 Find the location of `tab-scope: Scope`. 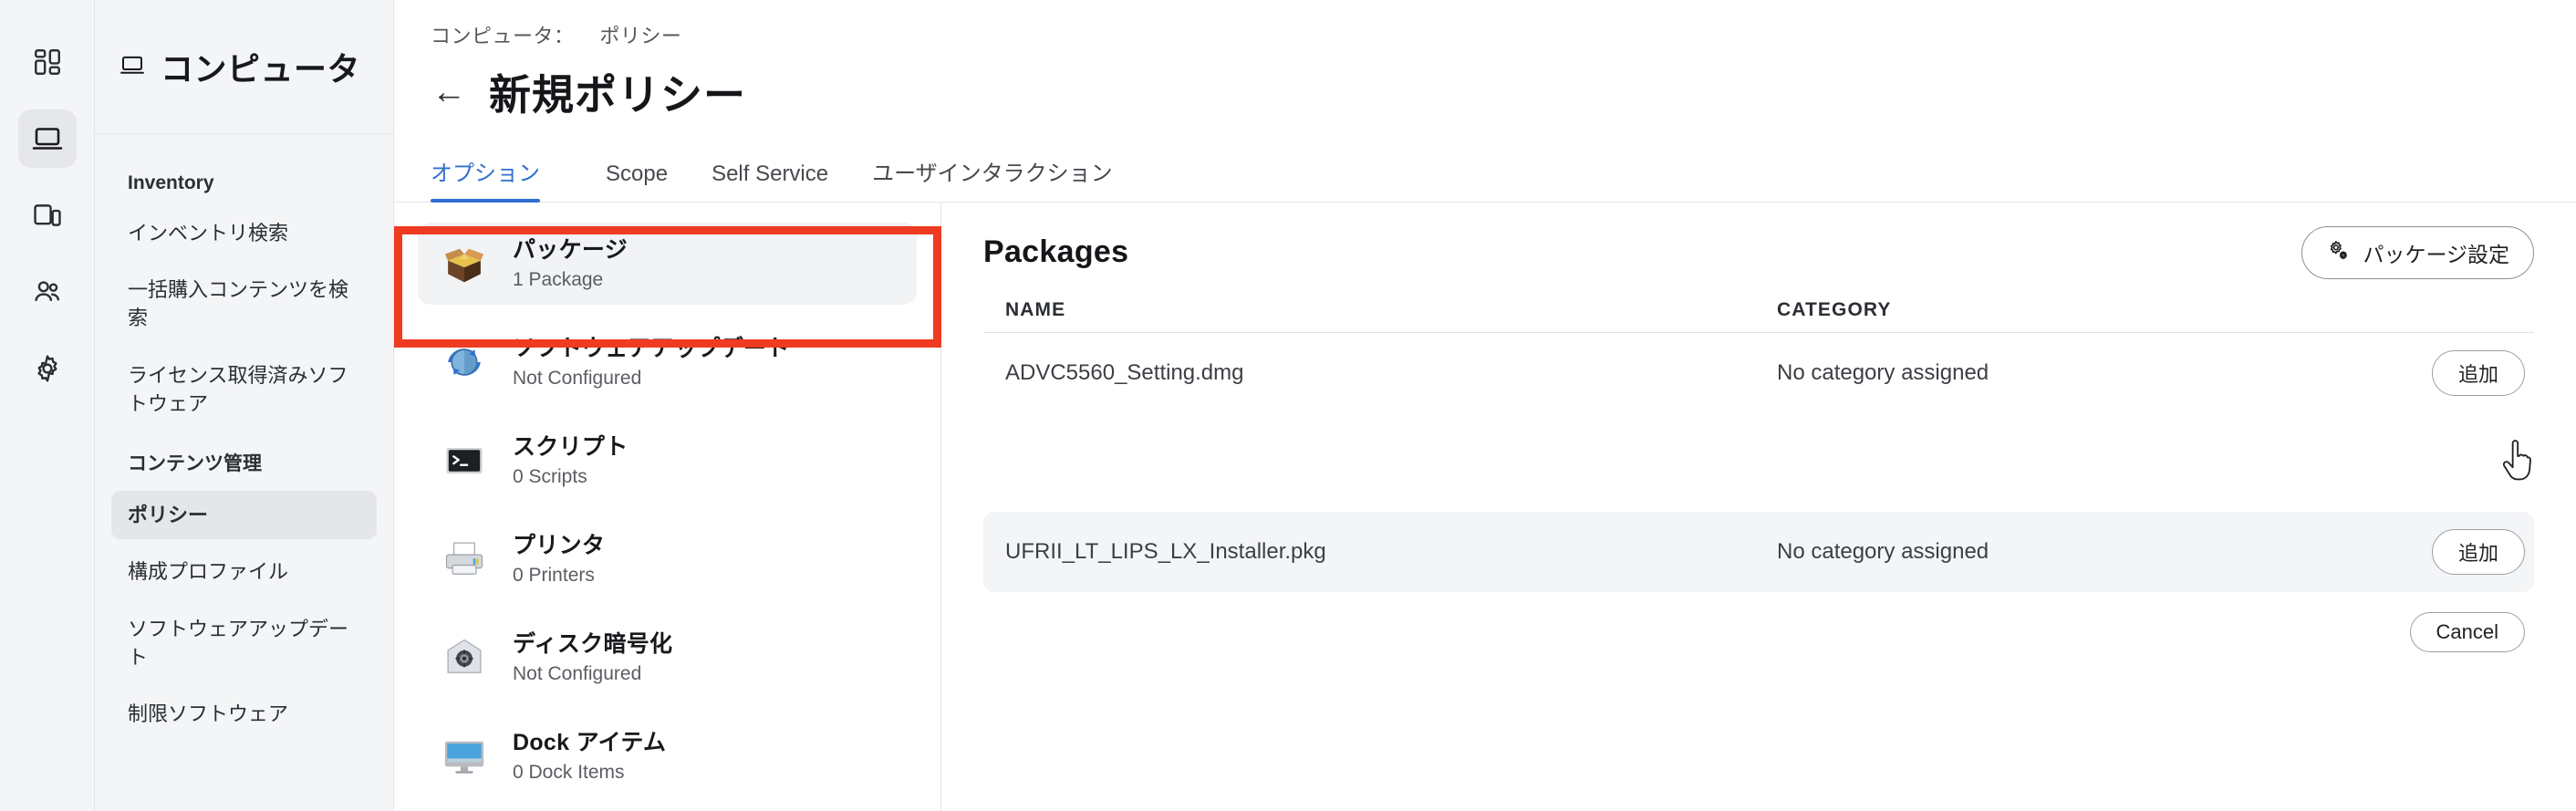

tab-scope: Scope is located at coordinates (637, 181).